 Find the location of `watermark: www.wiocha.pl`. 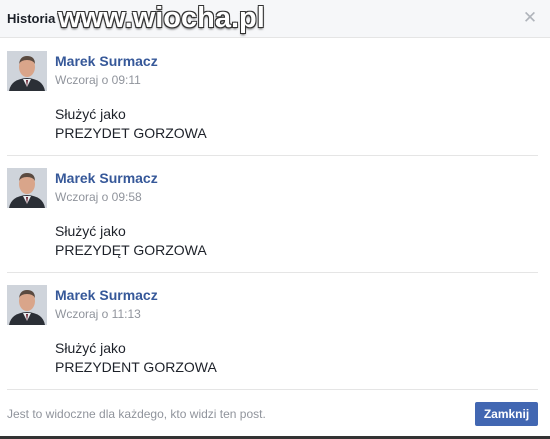

watermark: www.wiocha.pl is located at coordinates (161, 18).